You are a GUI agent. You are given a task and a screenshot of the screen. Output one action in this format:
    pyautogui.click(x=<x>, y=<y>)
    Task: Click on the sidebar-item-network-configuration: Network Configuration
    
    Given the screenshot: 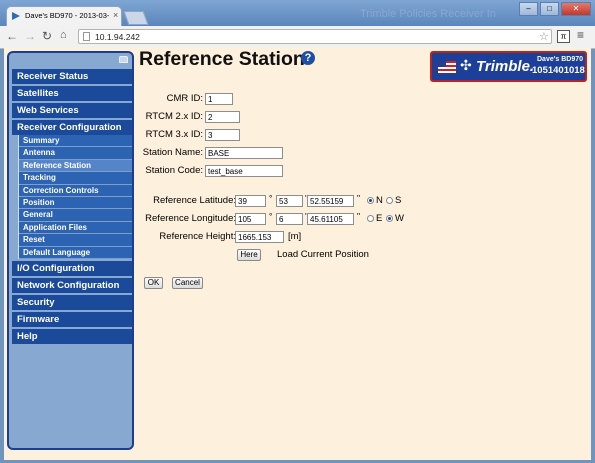 What is the action you would take?
    pyautogui.click(x=72, y=285)
    